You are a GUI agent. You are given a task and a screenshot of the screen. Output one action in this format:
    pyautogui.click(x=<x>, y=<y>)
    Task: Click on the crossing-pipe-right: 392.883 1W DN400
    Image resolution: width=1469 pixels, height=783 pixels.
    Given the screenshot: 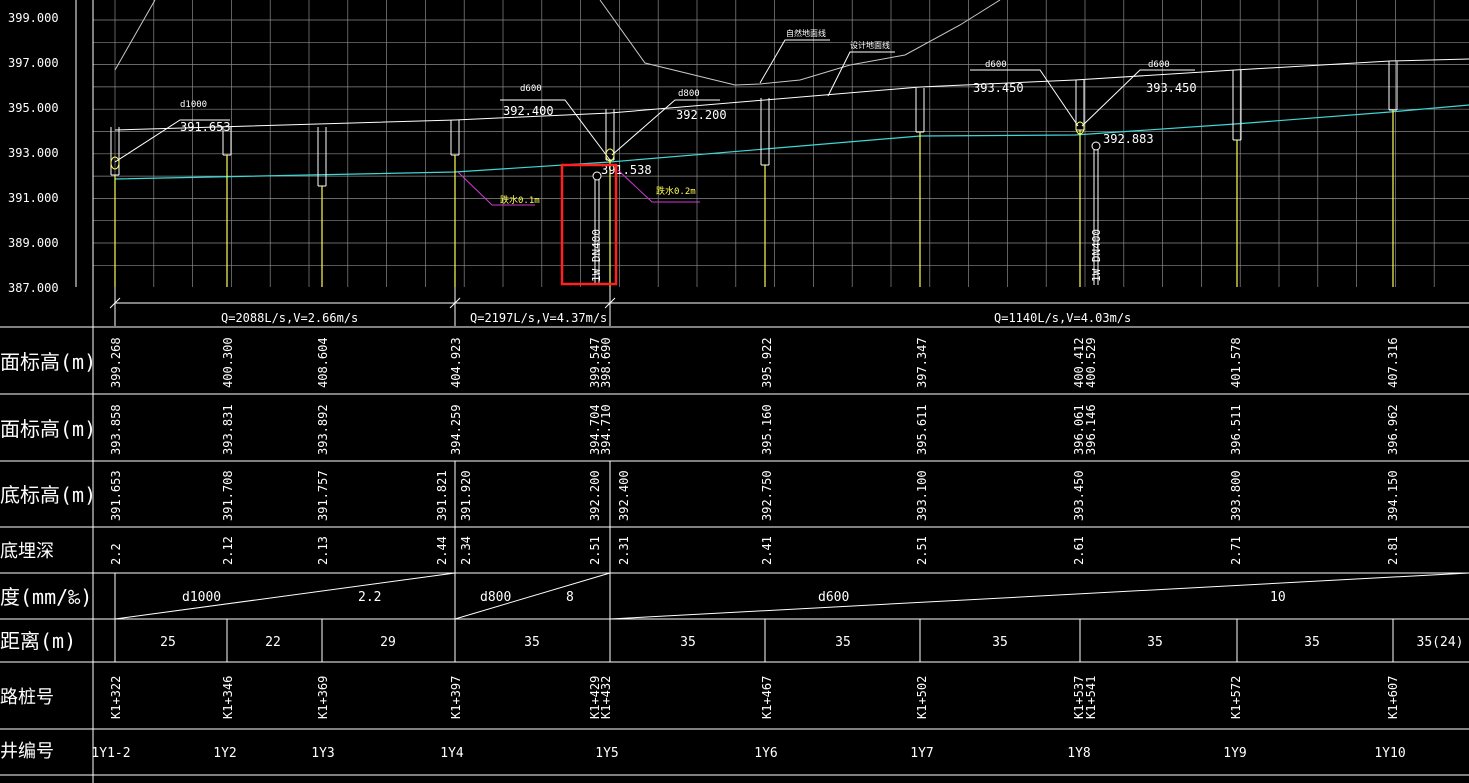 What is the action you would take?
    pyautogui.click(x=1122, y=208)
    